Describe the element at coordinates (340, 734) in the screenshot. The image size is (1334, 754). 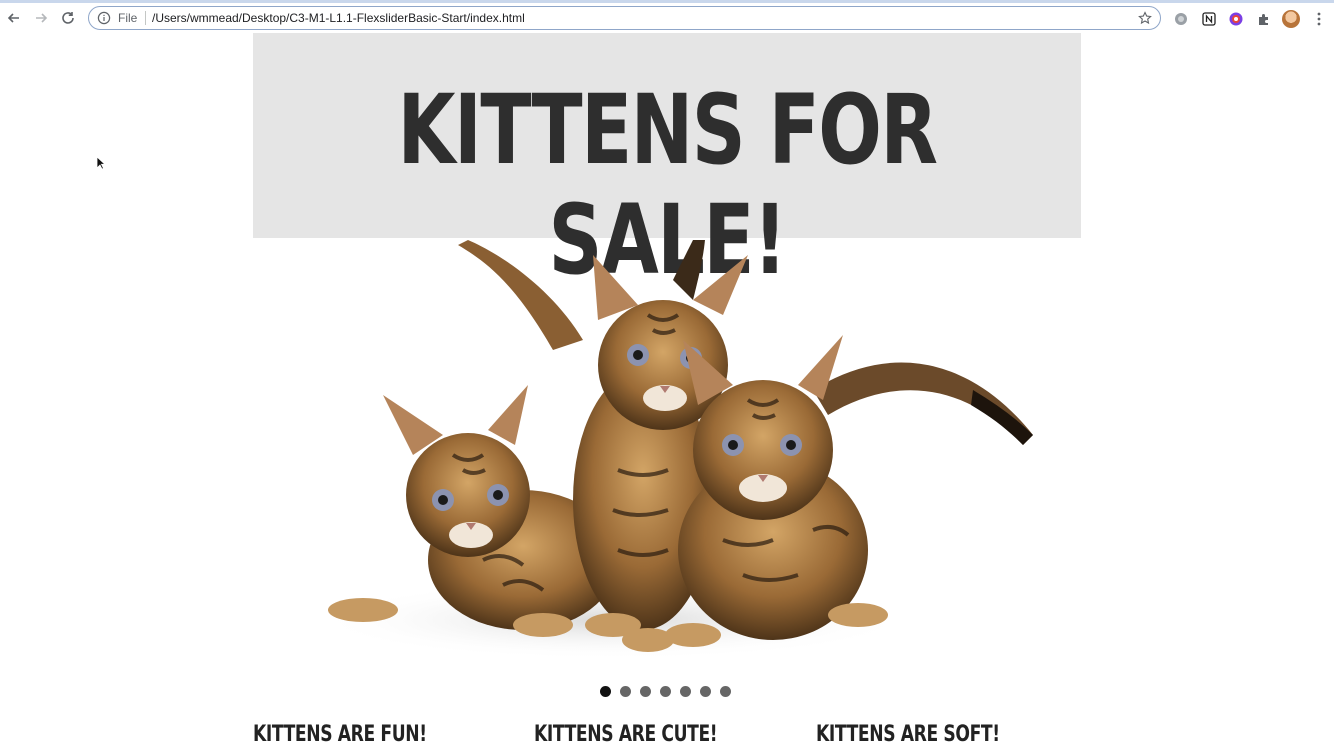
I see `column-heading-fun: KITTENS ARE FUN!` at that location.